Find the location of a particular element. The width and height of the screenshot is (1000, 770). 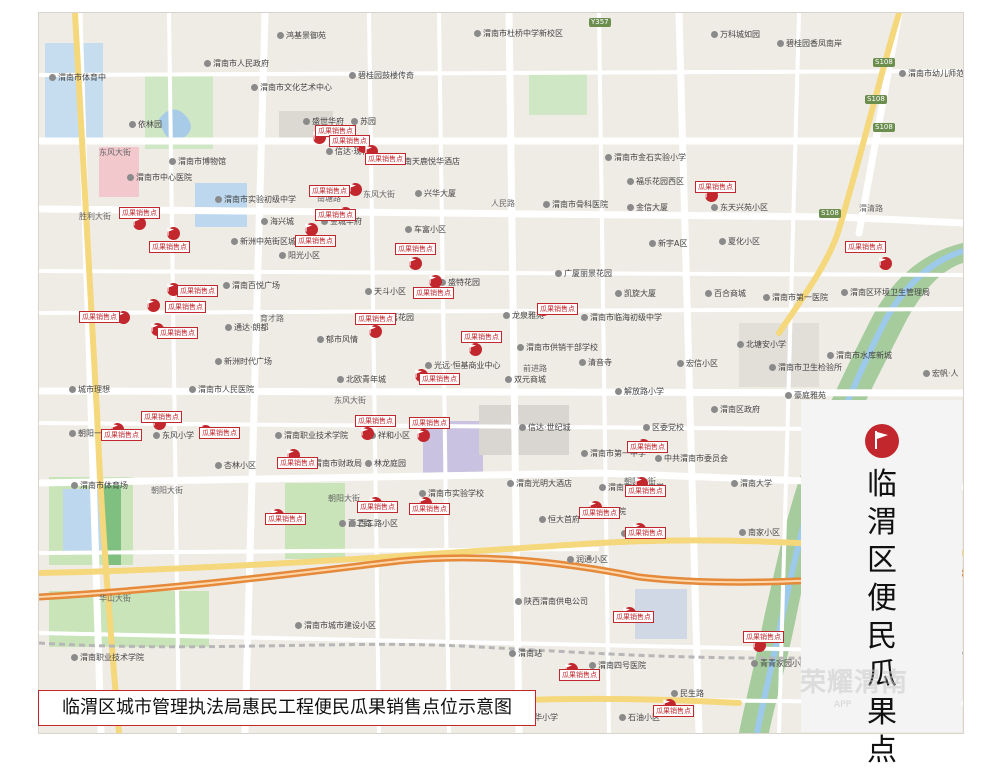

poi-label: 渭南市供销干部学校 is located at coordinates (557, 348).